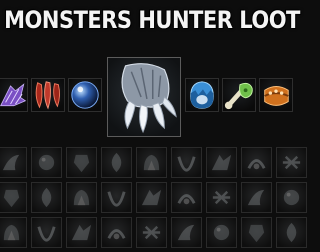  I want to click on purple-wing-icon, so click(13, 95).